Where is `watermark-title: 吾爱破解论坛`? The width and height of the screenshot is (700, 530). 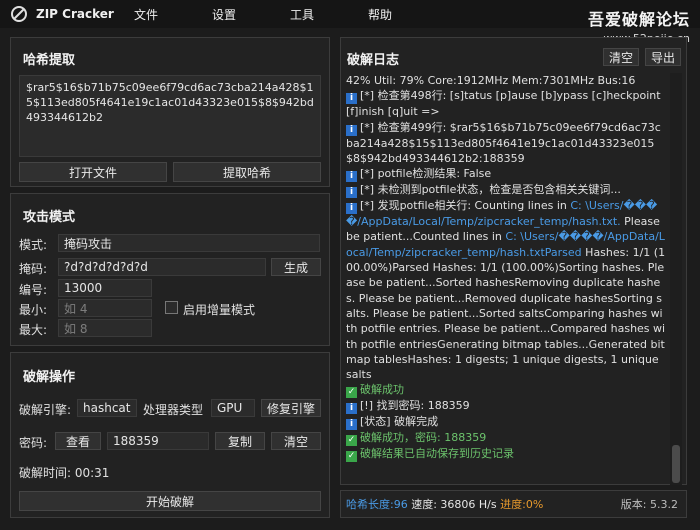 watermark-title: 吾爱破解论坛 is located at coordinates (638, 19).